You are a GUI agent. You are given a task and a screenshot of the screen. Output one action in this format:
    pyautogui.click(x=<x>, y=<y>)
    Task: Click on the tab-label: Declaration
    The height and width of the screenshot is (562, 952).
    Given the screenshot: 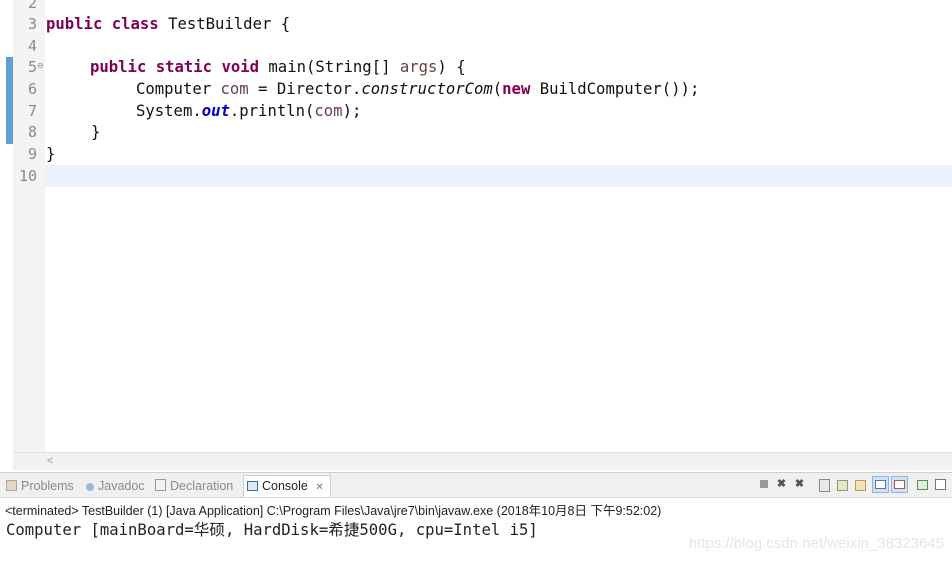 What is the action you would take?
    pyautogui.click(x=202, y=486)
    